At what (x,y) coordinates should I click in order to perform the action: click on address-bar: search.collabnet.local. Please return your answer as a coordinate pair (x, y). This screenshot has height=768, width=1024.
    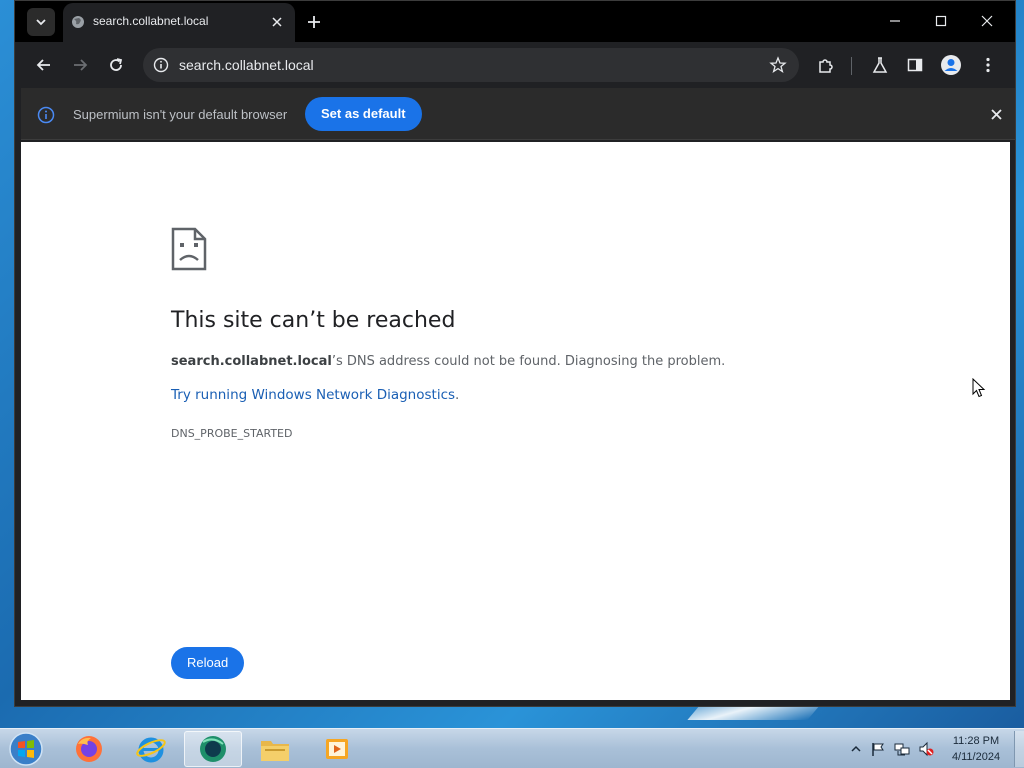
    Looking at the image, I should click on (471, 65).